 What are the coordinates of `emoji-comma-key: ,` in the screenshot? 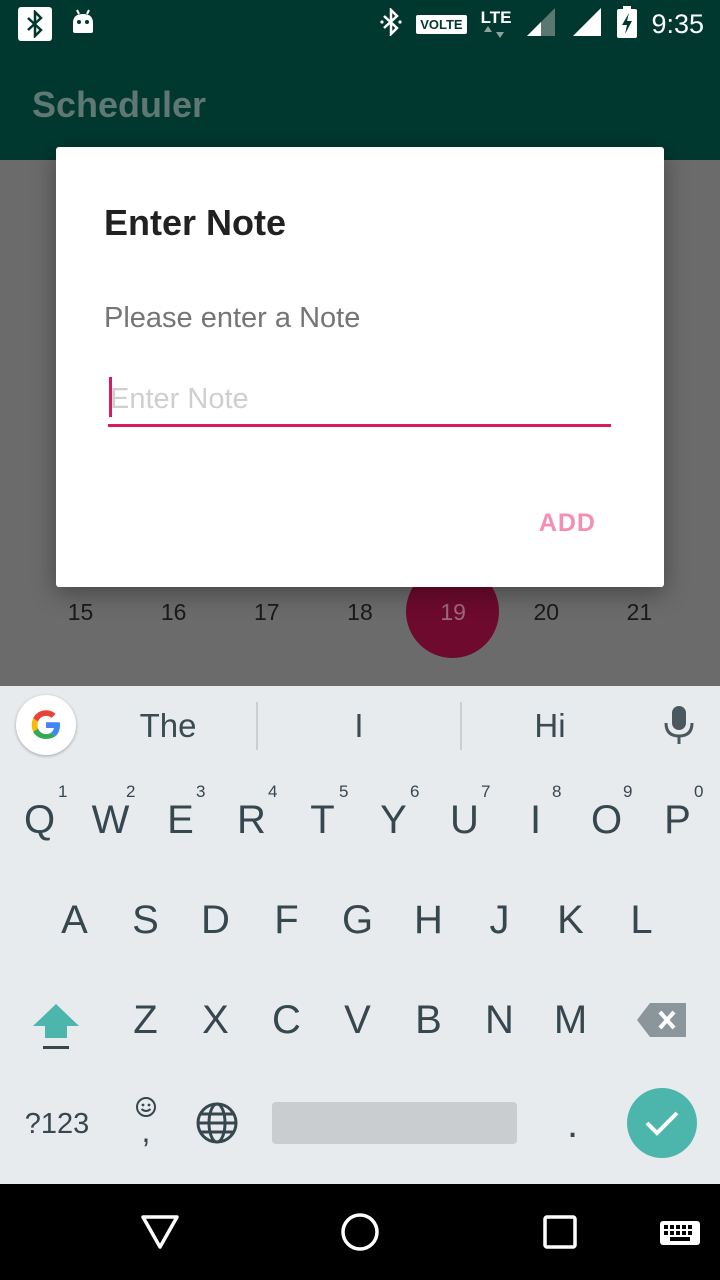 It's located at (146, 1126).